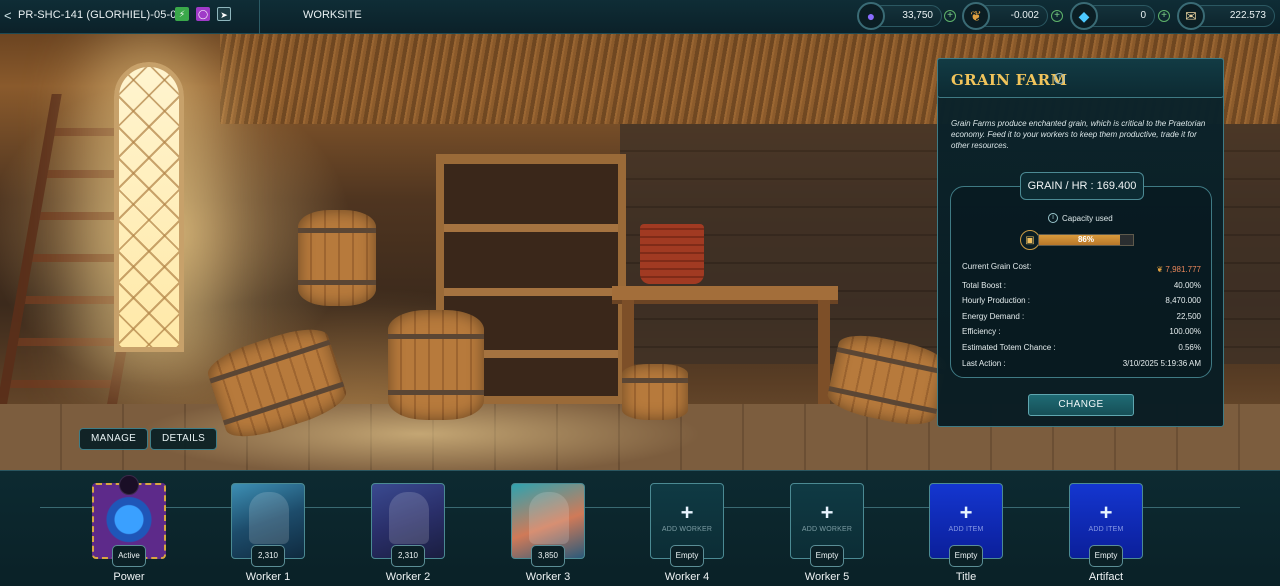 Image resolution: width=1280 pixels, height=586 pixels. What do you see at coordinates (1164, 16) in the screenshot?
I see `add-crystal-button: +` at bounding box center [1164, 16].